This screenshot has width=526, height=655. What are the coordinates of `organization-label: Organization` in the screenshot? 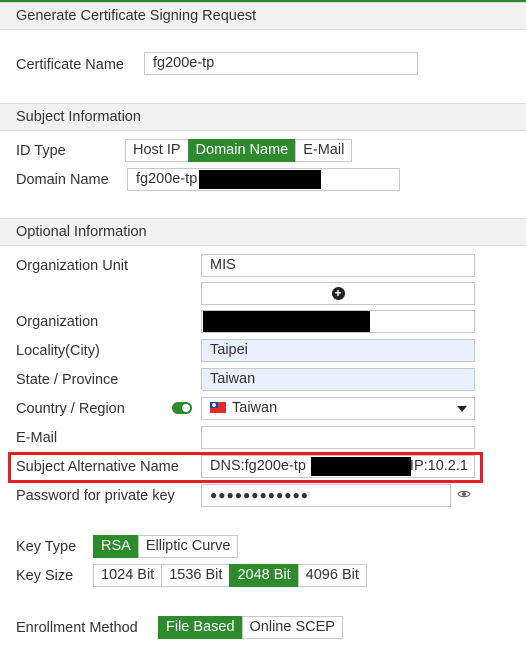 It's located at (57, 322).